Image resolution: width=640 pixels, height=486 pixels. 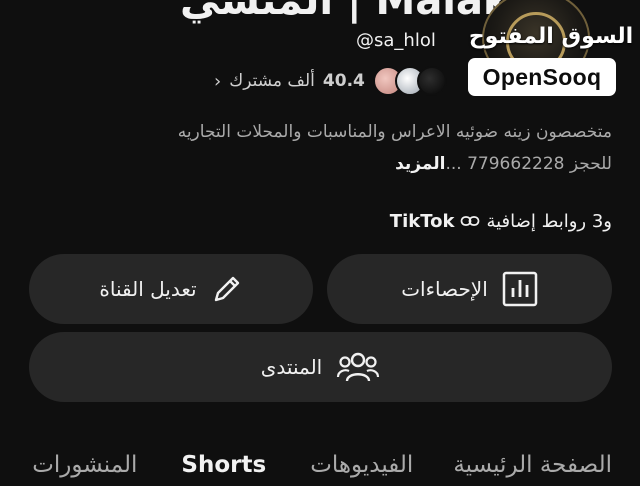 What do you see at coordinates (223, 462) in the screenshot?
I see `tab-shorts: Shorts` at bounding box center [223, 462].